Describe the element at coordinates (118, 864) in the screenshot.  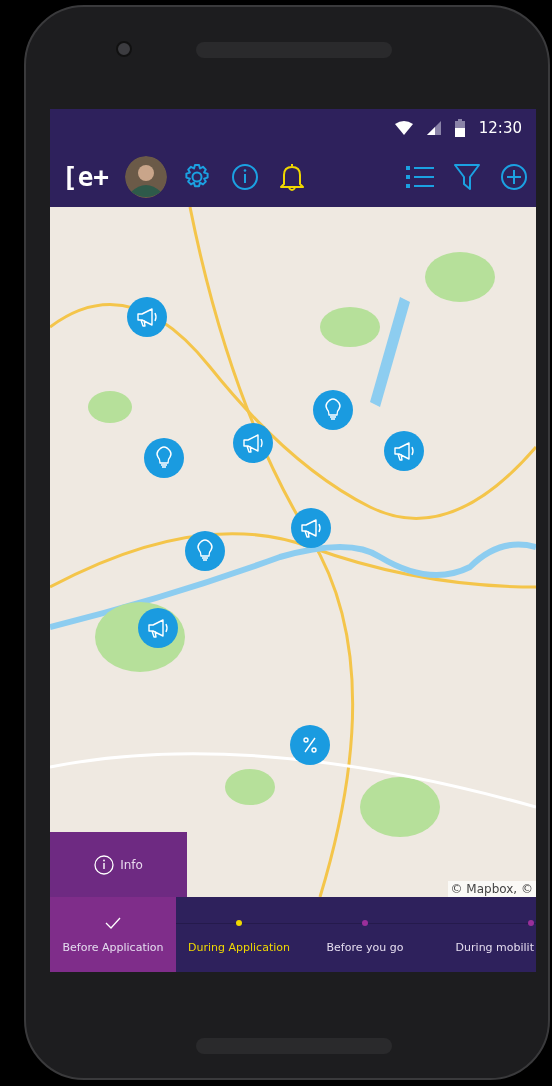
I see `info-button: Info` at that location.